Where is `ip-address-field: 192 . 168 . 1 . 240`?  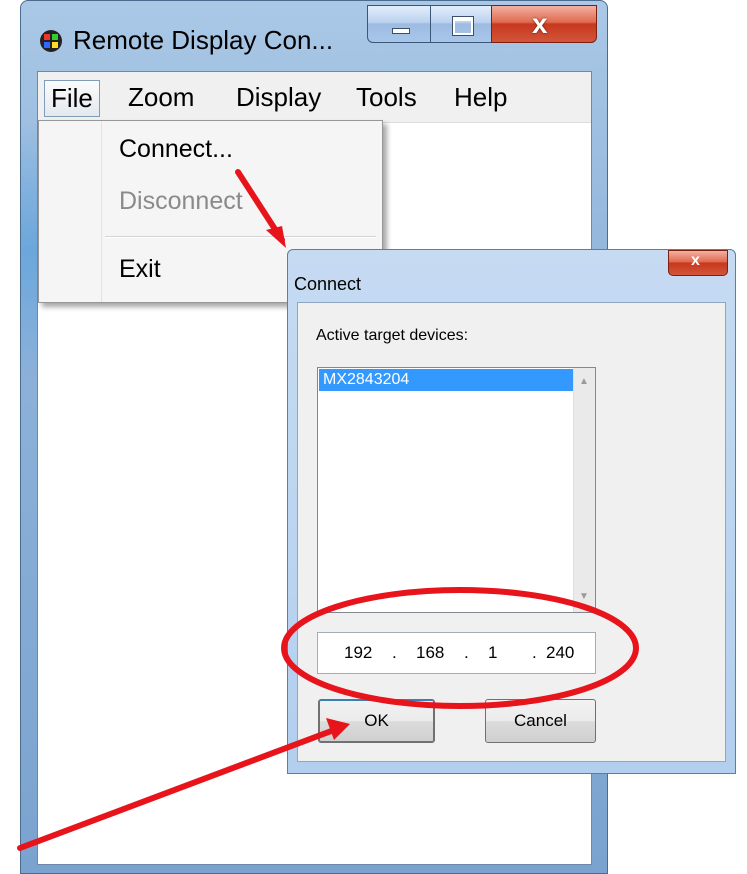 ip-address-field: 192 . 168 . 1 . 240 is located at coordinates (456, 653).